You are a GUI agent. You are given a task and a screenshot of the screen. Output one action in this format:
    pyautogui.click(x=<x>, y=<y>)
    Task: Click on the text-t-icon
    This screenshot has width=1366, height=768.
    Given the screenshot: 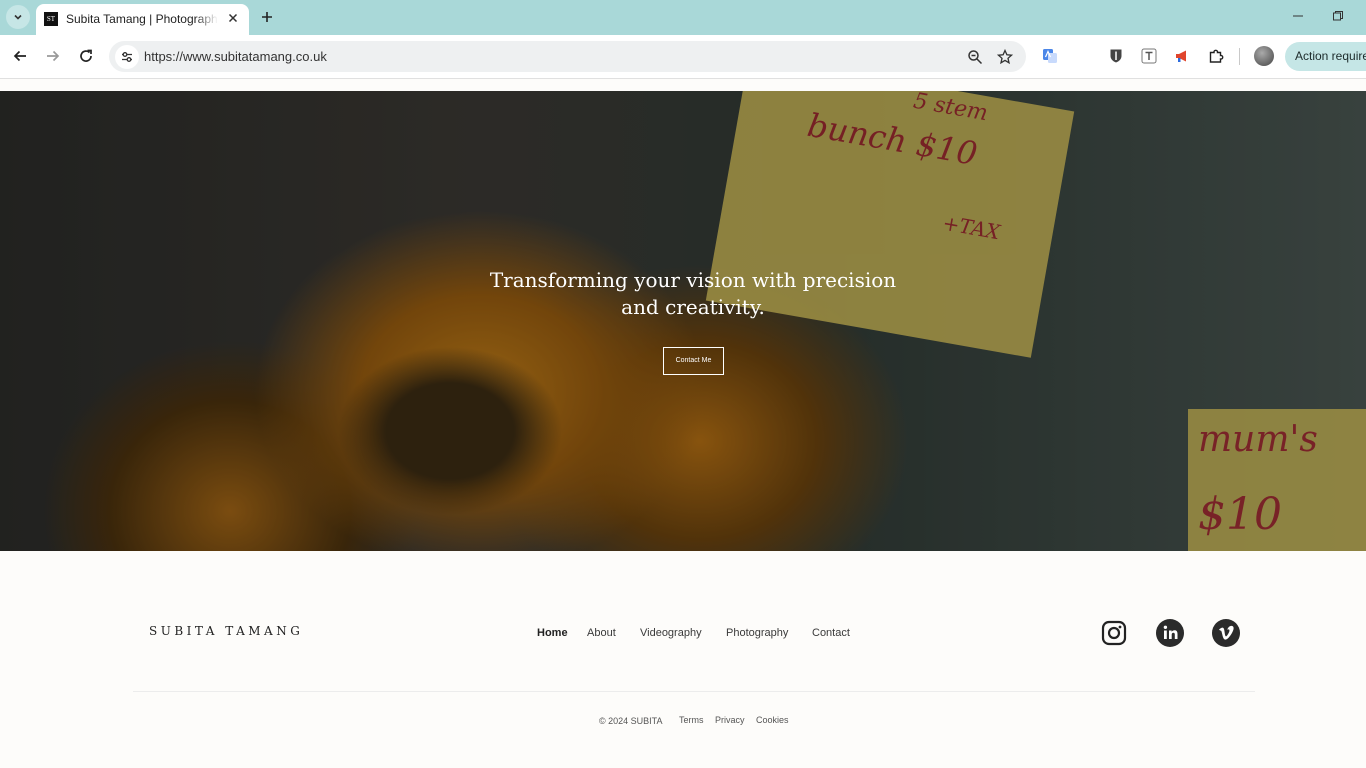 What is the action you would take?
    pyautogui.click(x=1149, y=56)
    